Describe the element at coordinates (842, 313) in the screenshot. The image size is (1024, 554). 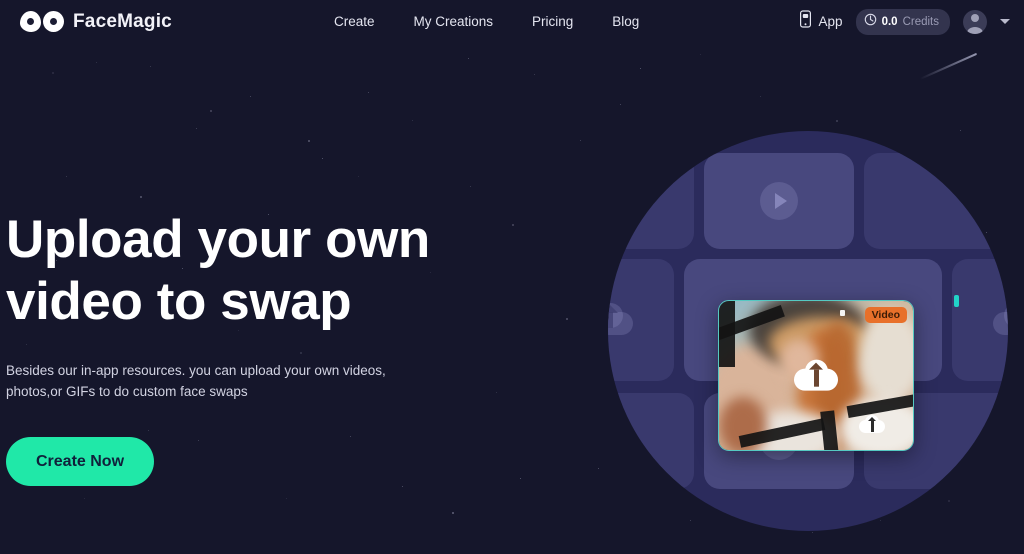
I see `thumbnail-marker-dot` at that location.